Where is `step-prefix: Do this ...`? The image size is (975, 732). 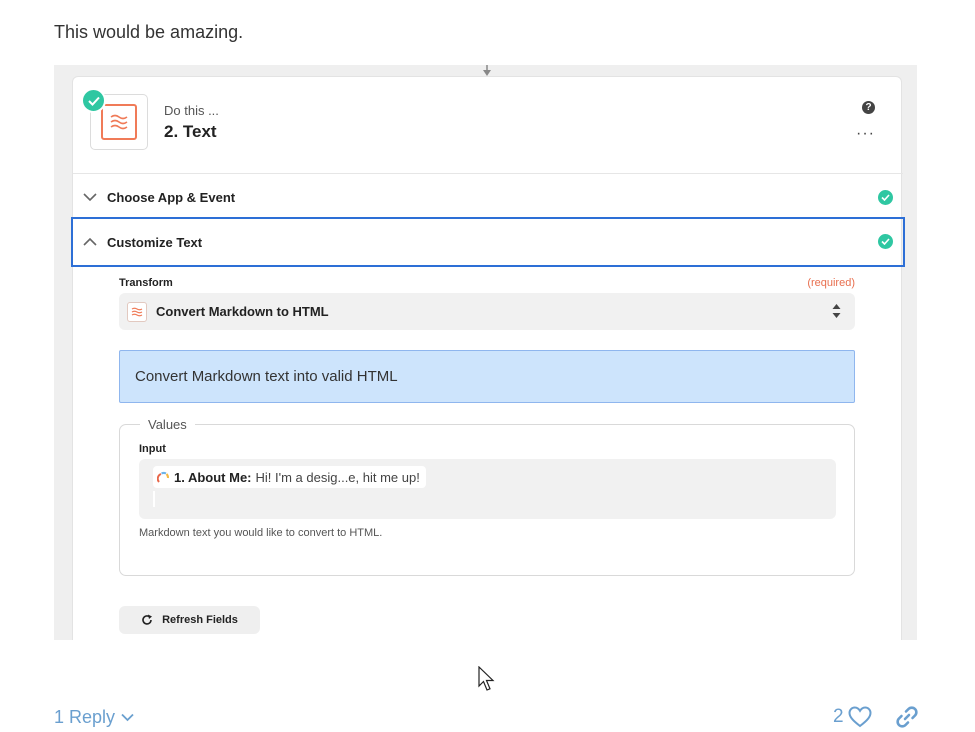
step-prefix: Do this ... is located at coordinates (191, 110).